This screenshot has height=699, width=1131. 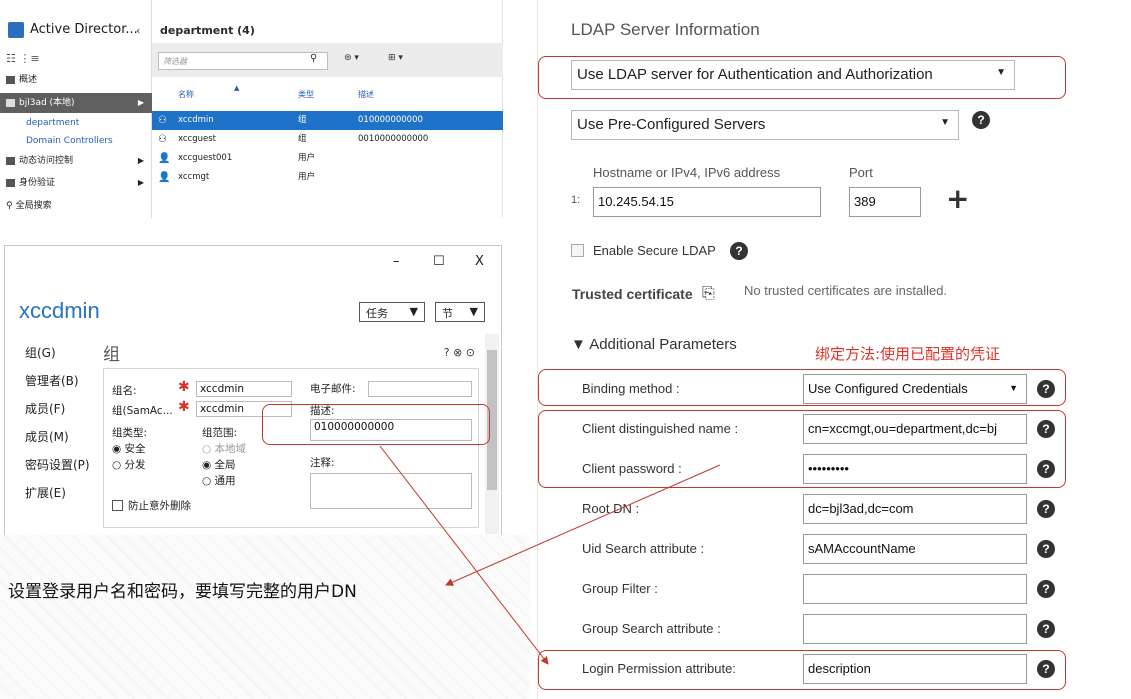 I want to click on nav-item-dynamic-access-control: 动态访问控制 ▶, so click(x=76, y=161).